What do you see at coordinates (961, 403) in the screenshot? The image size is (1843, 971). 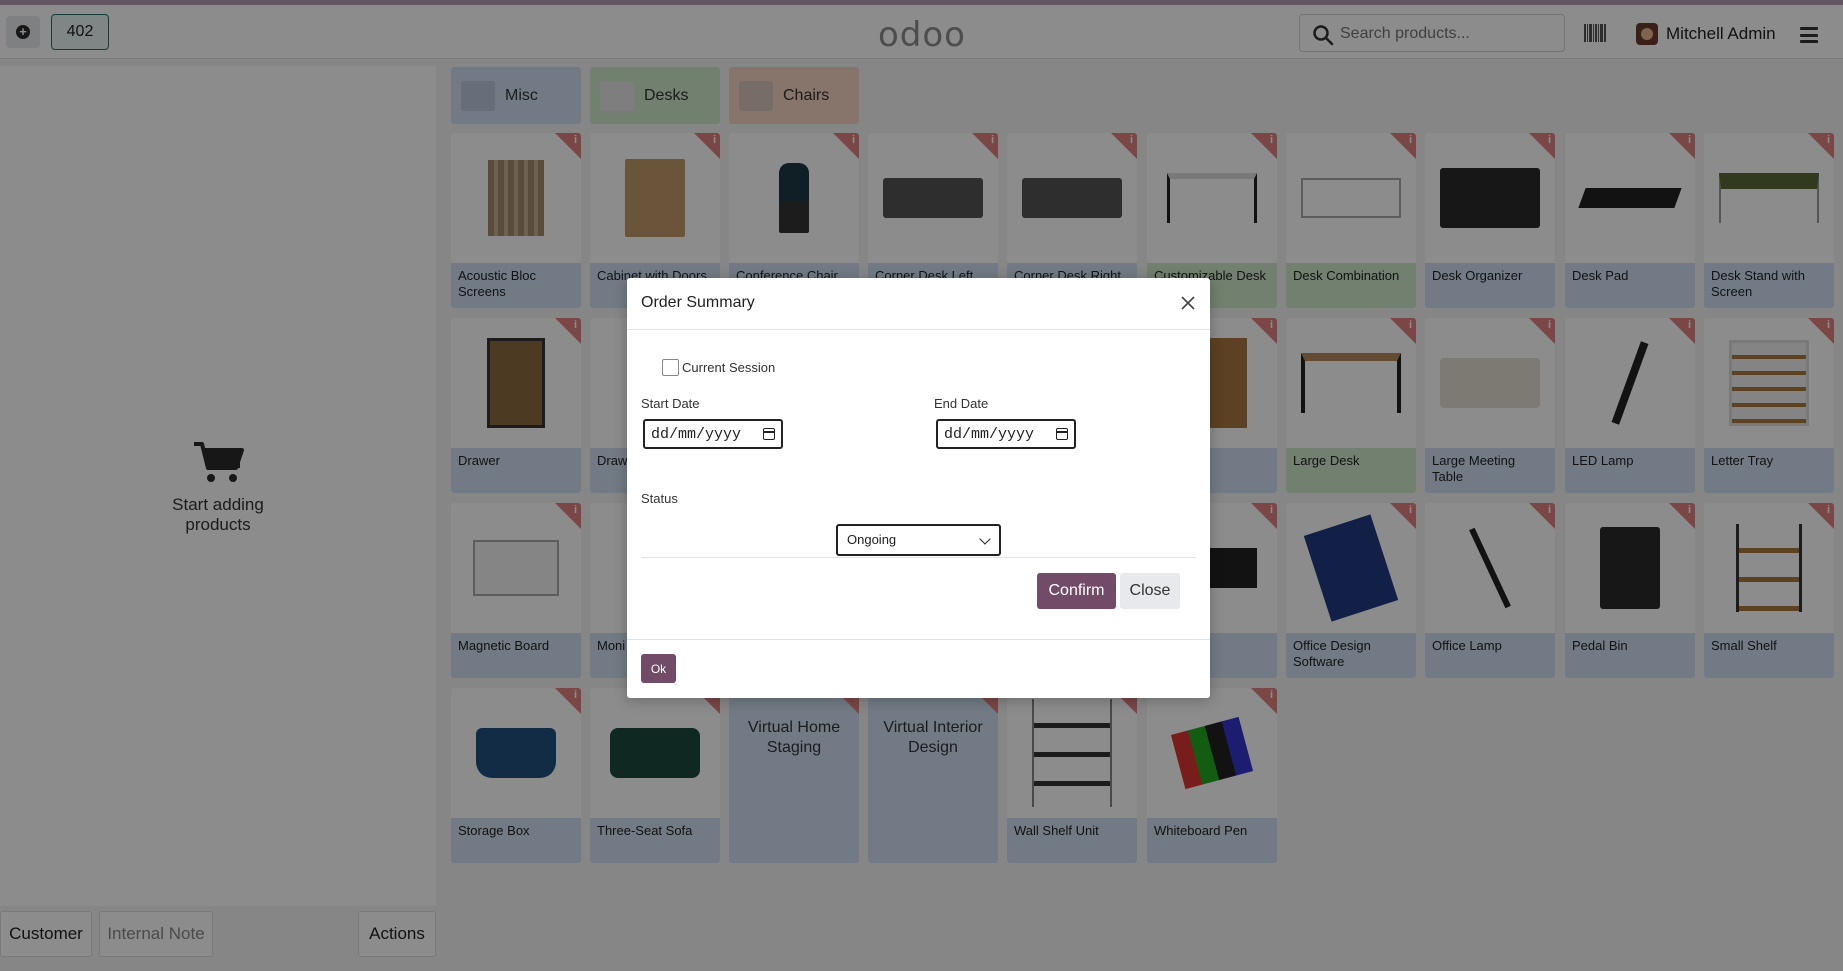 I see `end-date-label: End Date` at bounding box center [961, 403].